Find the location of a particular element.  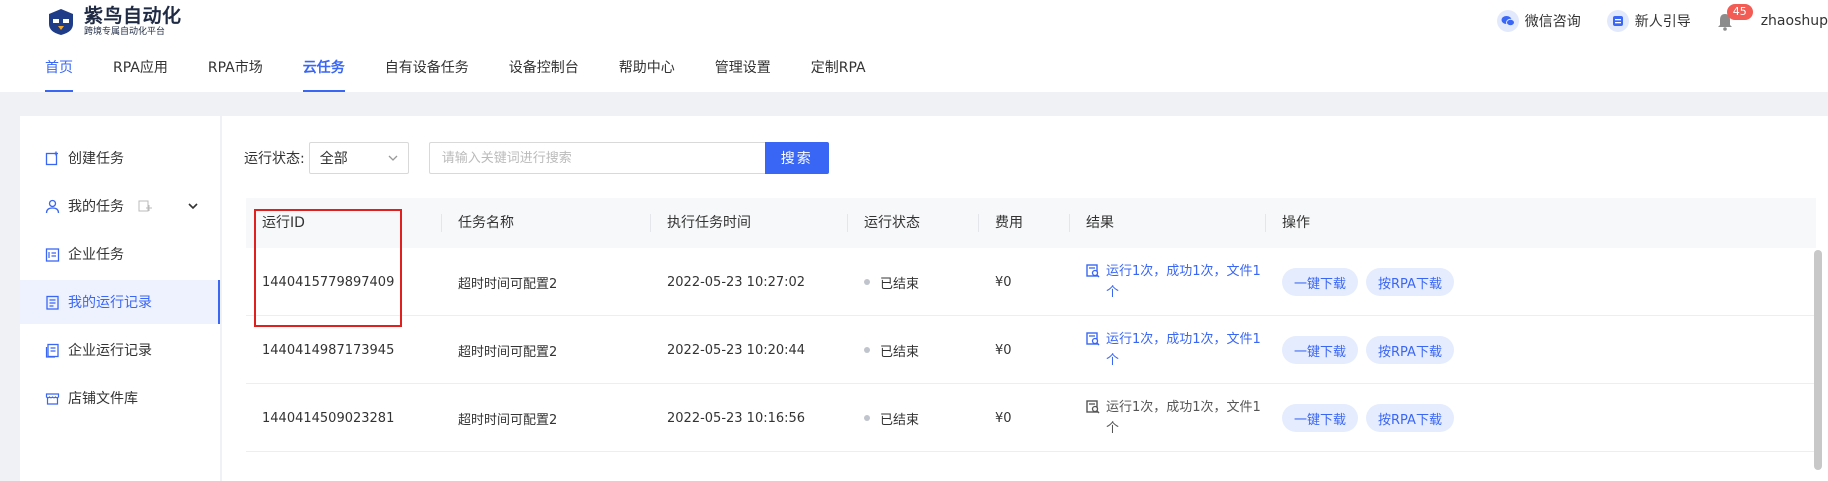

exec-time-cell: 2022-05-23 10:16:56 is located at coordinates (736, 418).